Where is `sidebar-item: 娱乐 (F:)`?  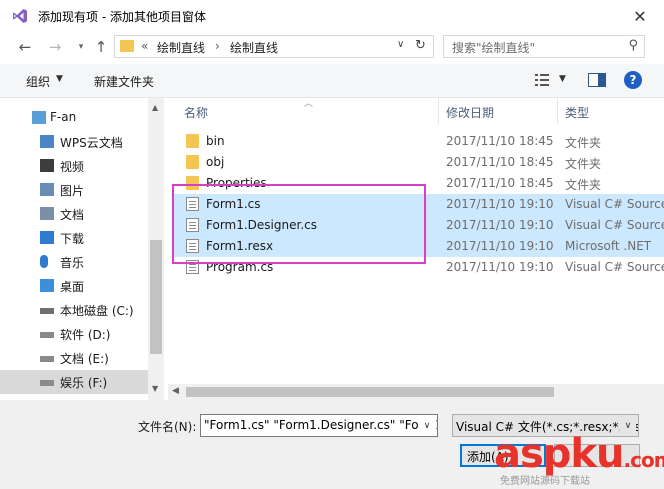 sidebar-item: 娱乐 (F:) is located at coordinates (74, 382).